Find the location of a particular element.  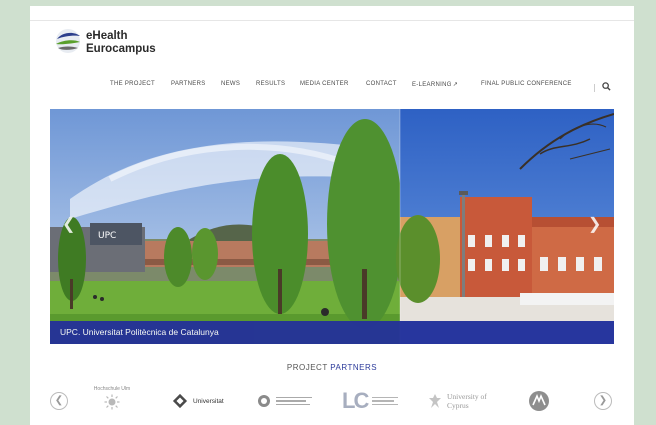

partner-logo-universitat-label: Universitat is located at coordinates (208, 401).